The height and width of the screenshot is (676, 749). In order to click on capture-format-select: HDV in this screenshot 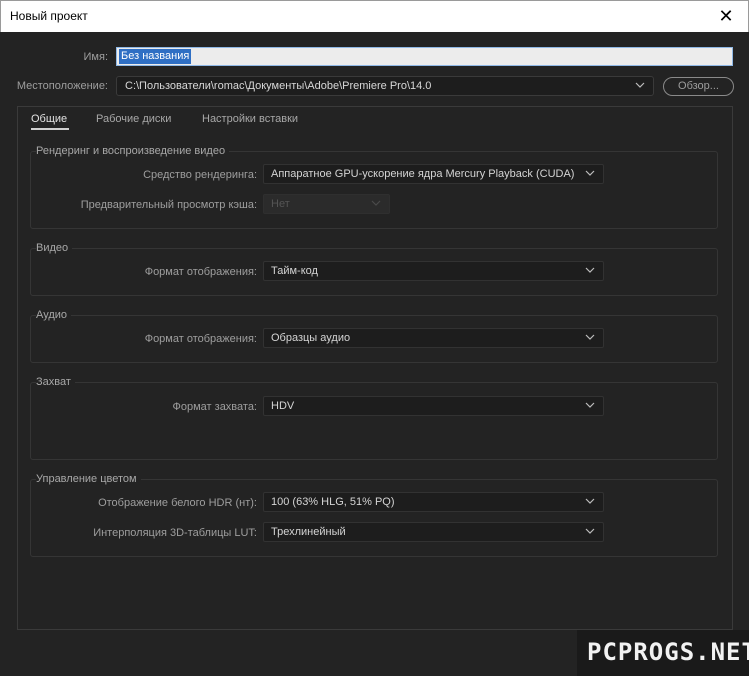, I will do `click(433, 406)`.